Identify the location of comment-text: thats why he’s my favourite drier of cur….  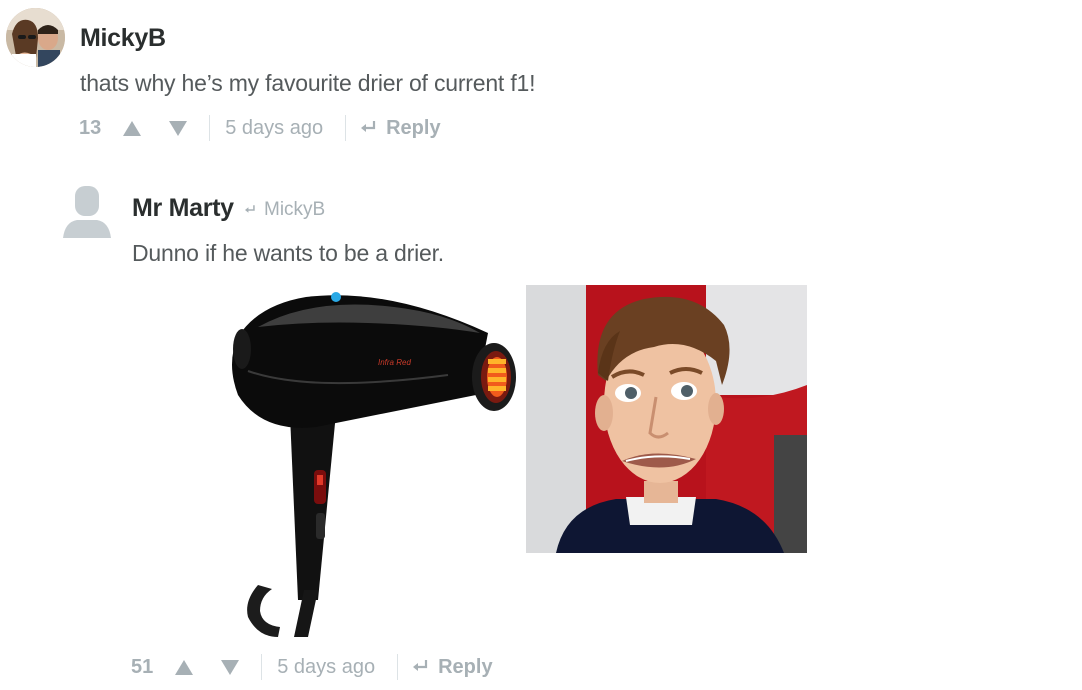
(308, 83).